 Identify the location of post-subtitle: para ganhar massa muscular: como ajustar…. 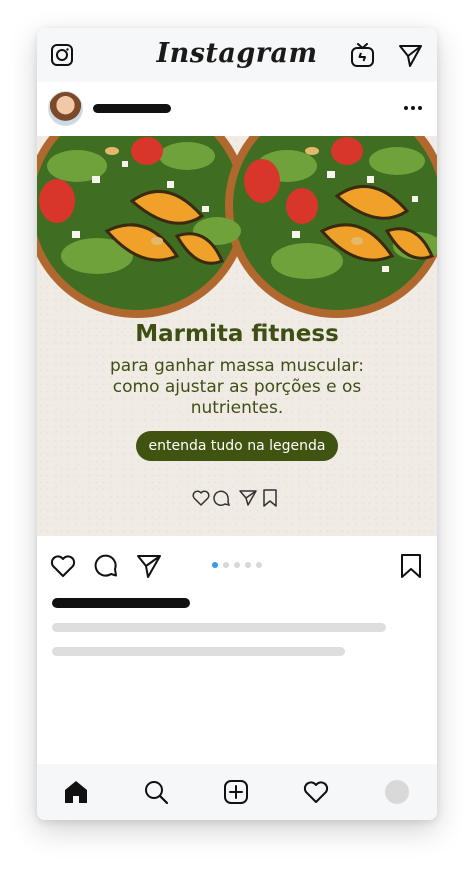
(237, 387).